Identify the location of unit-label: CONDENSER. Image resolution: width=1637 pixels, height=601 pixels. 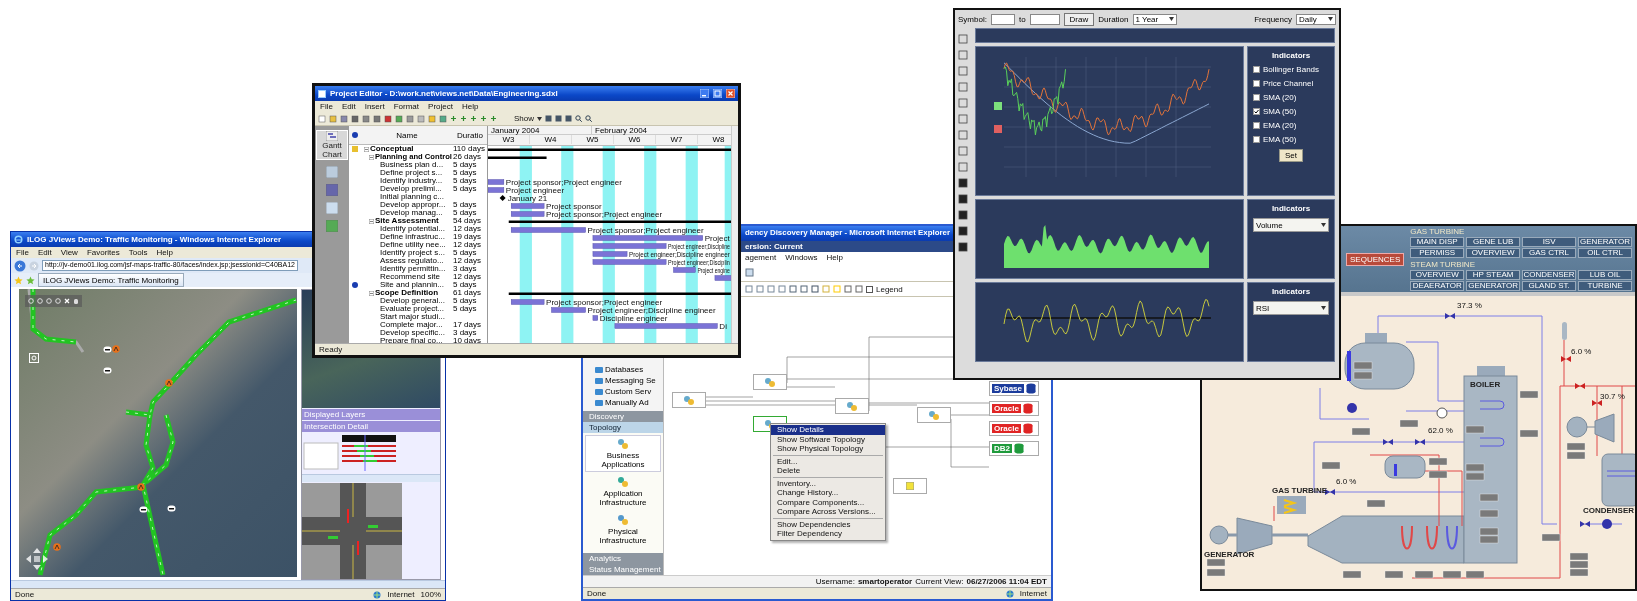
(1608, 510).